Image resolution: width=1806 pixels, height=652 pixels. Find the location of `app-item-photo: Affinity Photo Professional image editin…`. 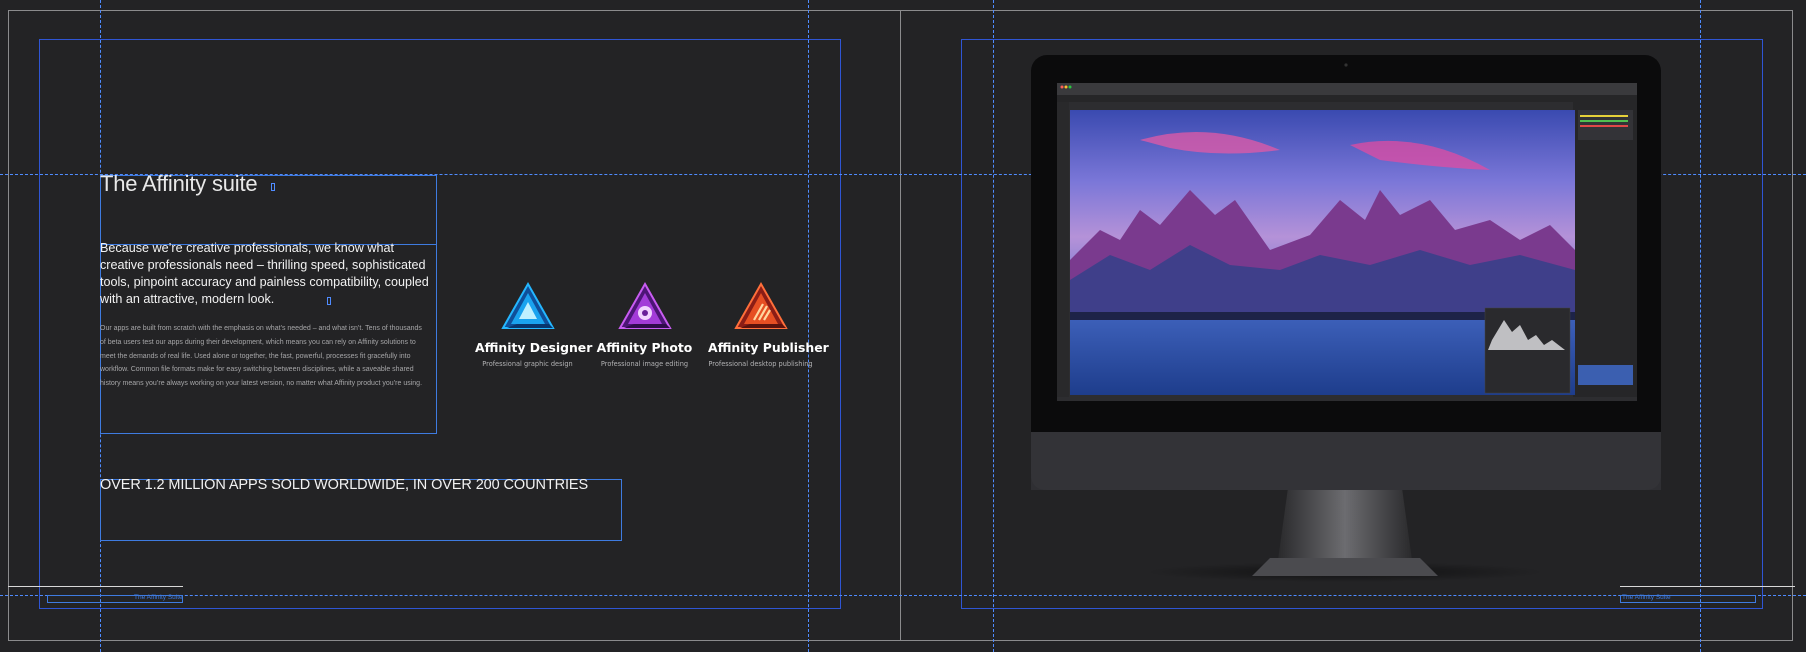

app-item-photo: Affinity Photo Professional image editin… is located at coordinates (644, 325).